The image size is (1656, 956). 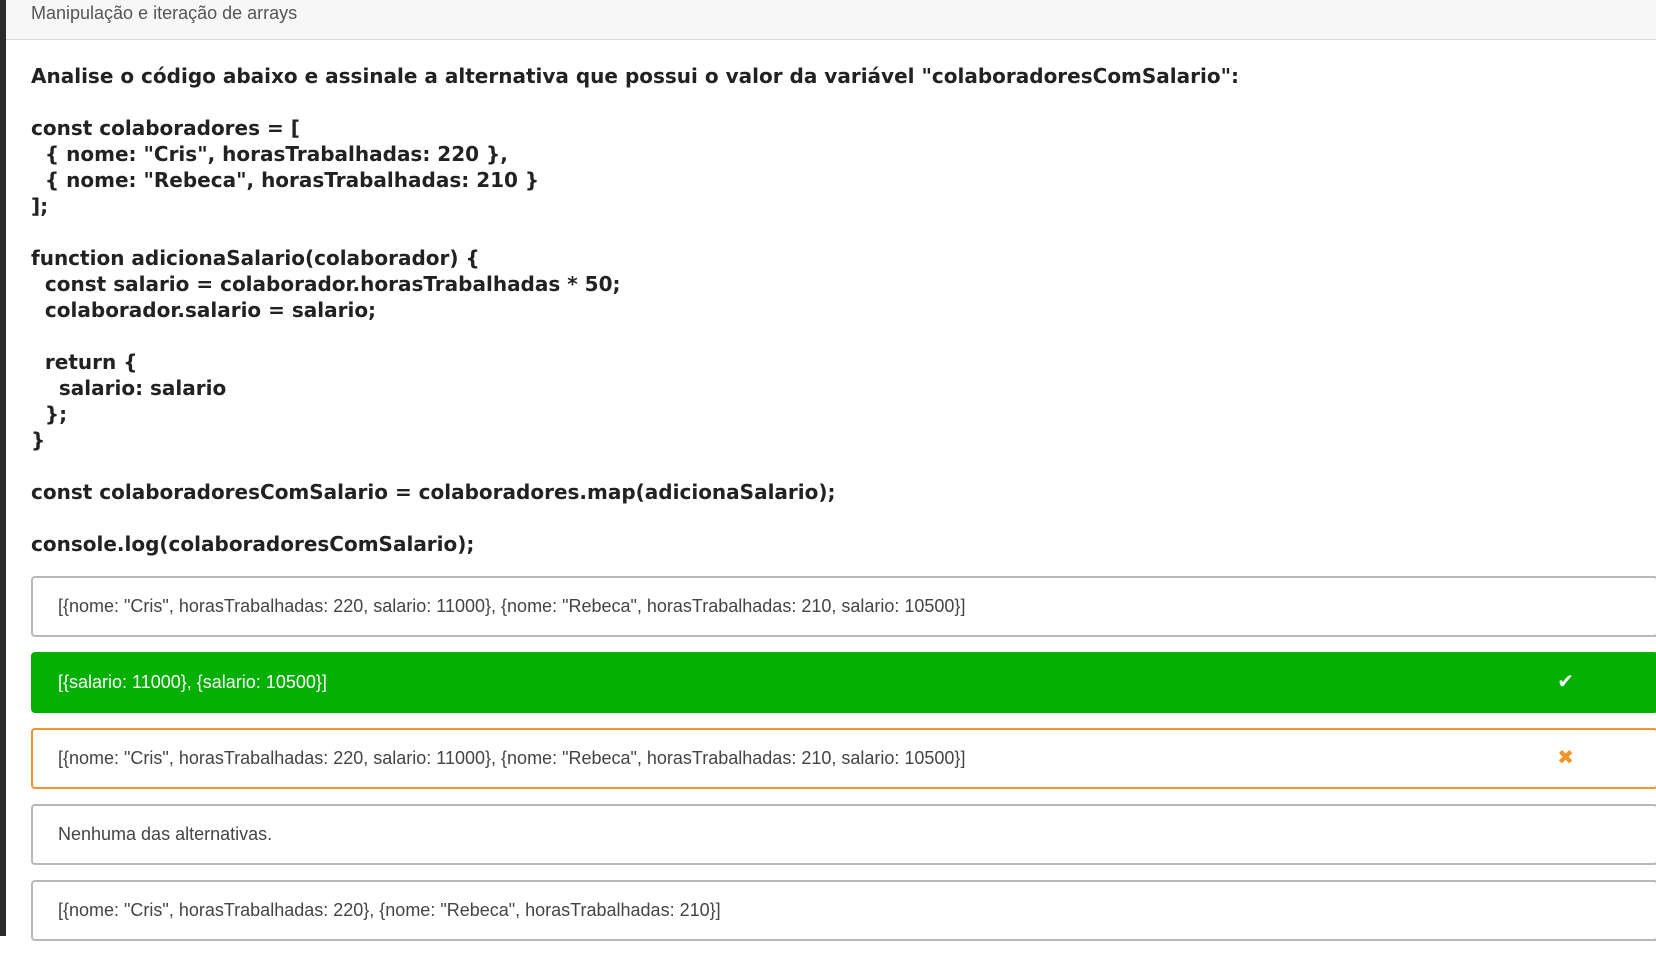 What do you see at coordinates (40, 206) in the screenshot?
I see `question-line: ];` at bounding box center [40, 206].